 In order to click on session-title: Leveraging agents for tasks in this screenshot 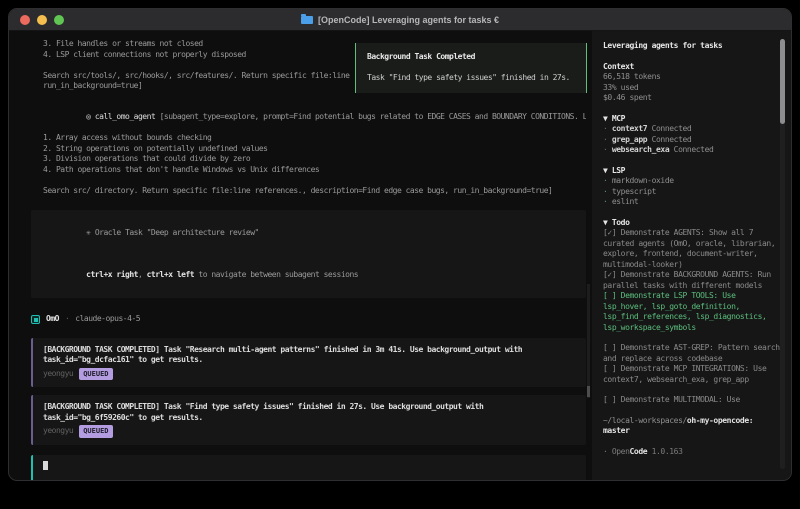, I will do `click(663, 45)`.